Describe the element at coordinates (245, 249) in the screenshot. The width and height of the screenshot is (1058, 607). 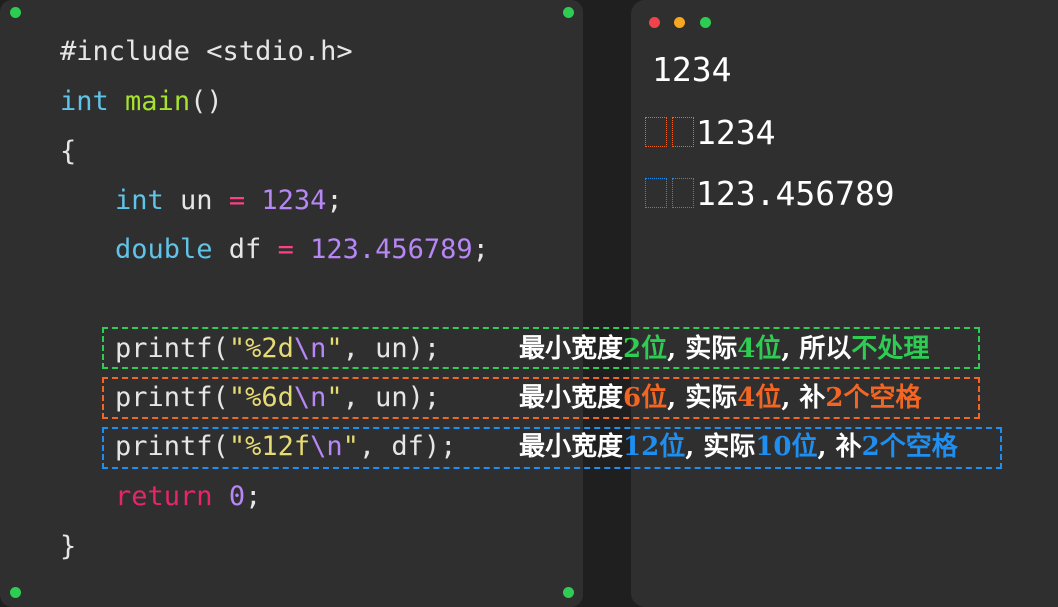
I see `decl2-var: df` at that location.